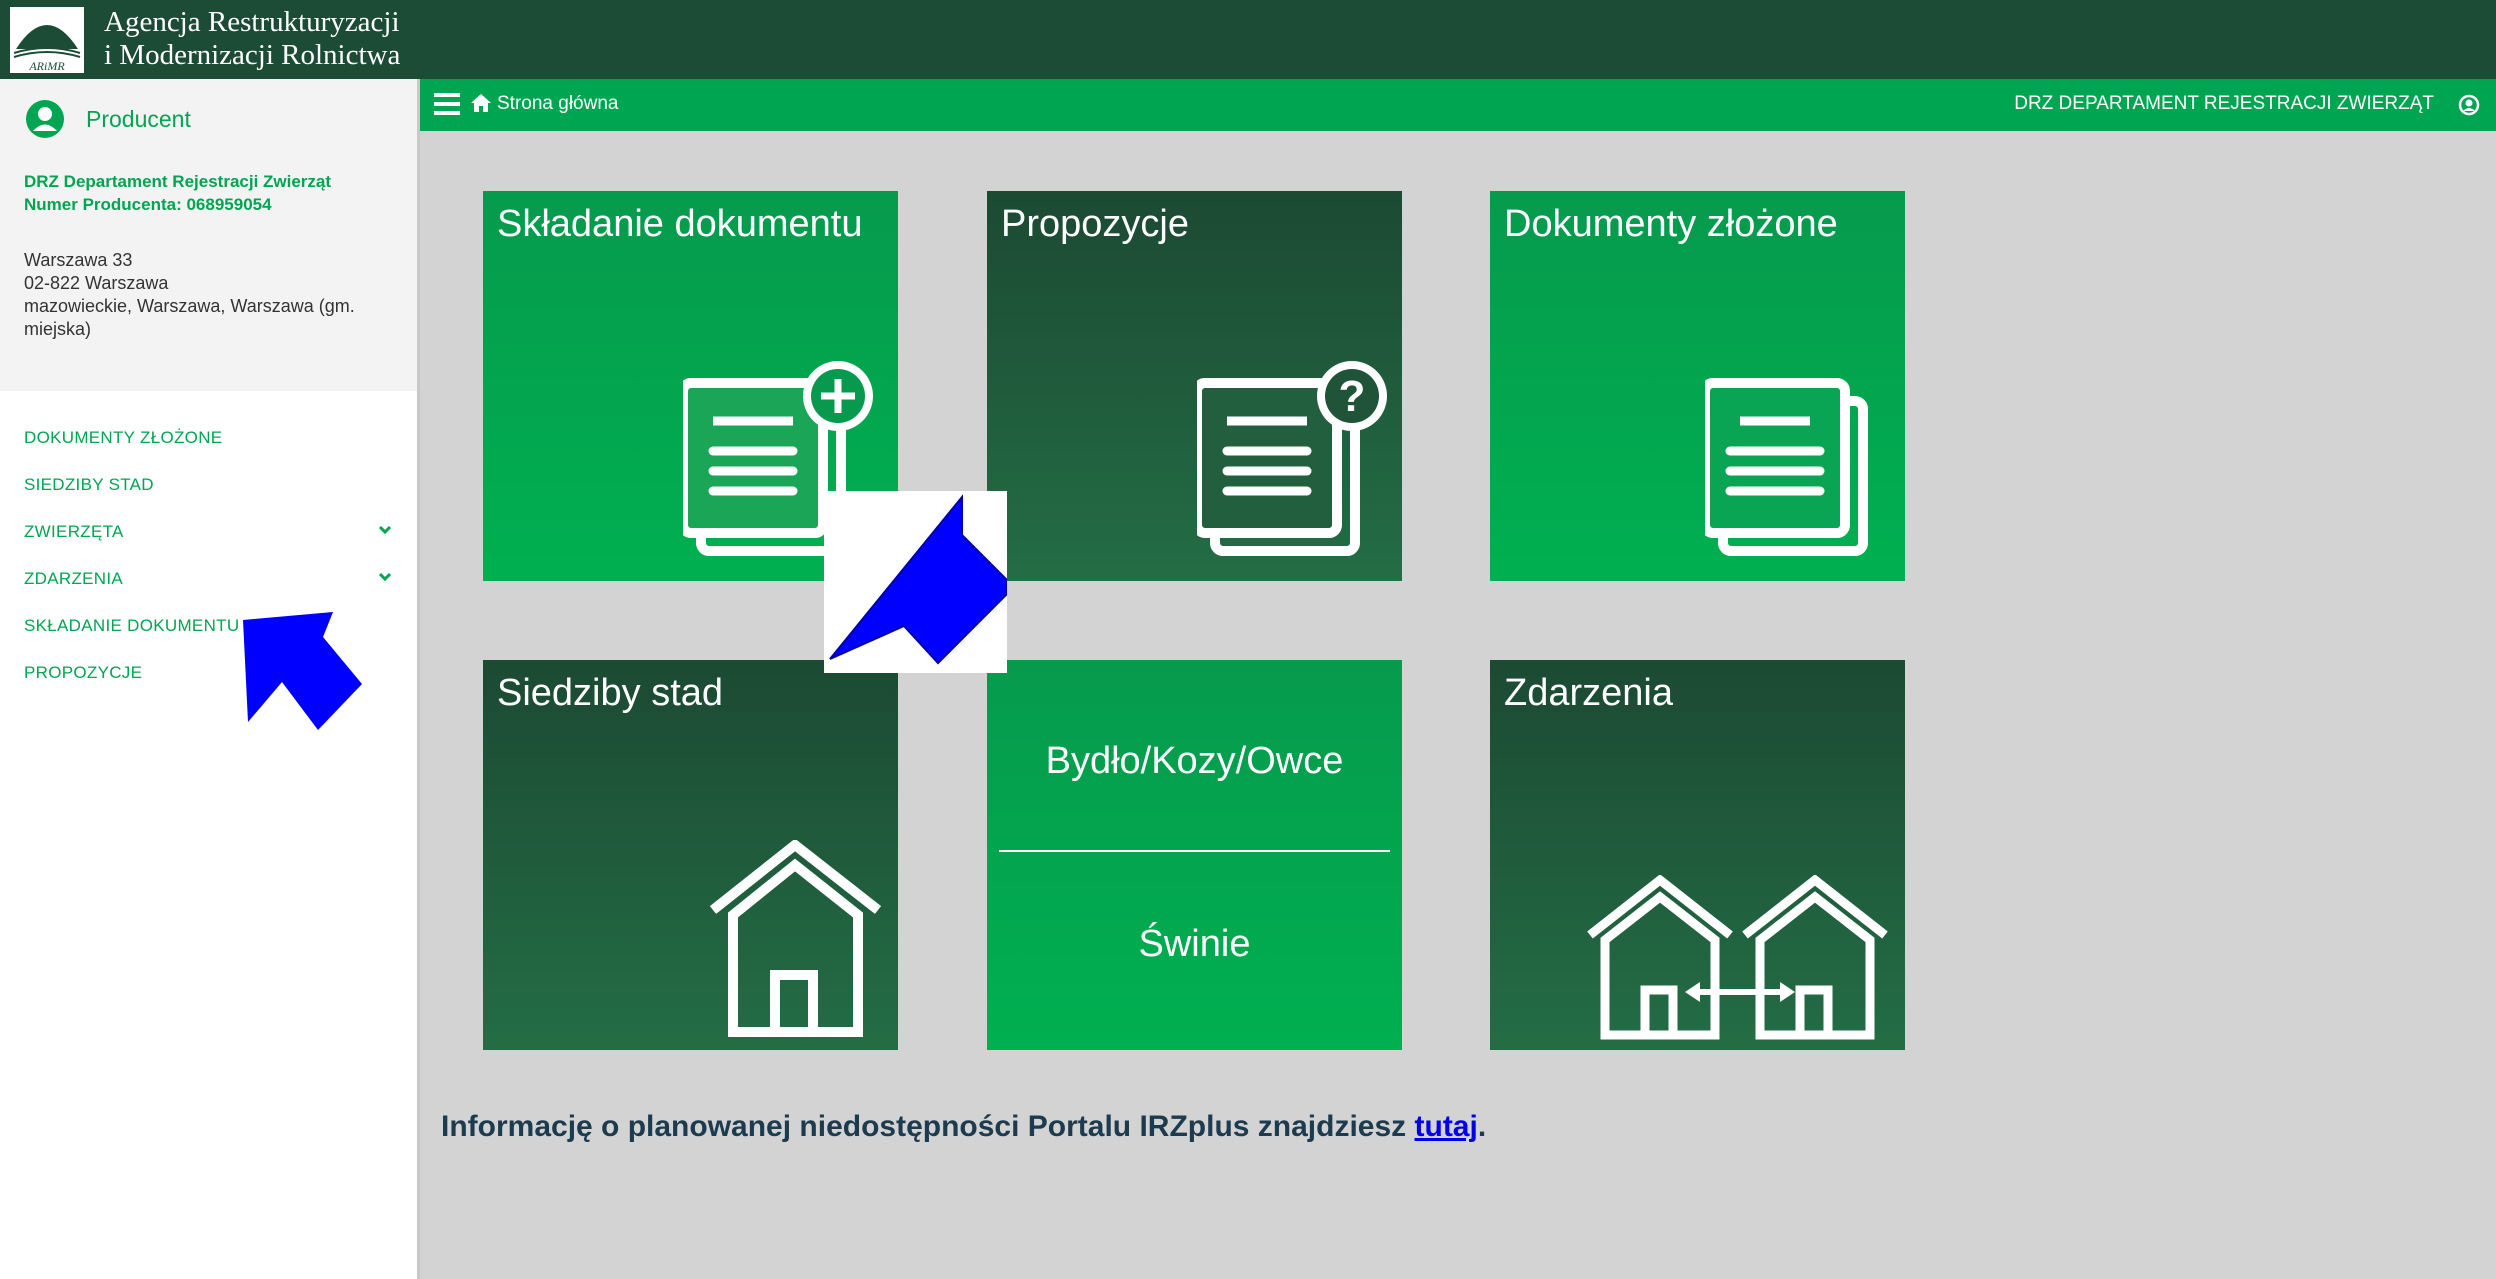 This screenshot has width=2496, height=1279. What do you see at coordinates (680, 224) in the screenshot?
I see `tile-title: Składanie dokumentu` at bounding box center [680, 224].